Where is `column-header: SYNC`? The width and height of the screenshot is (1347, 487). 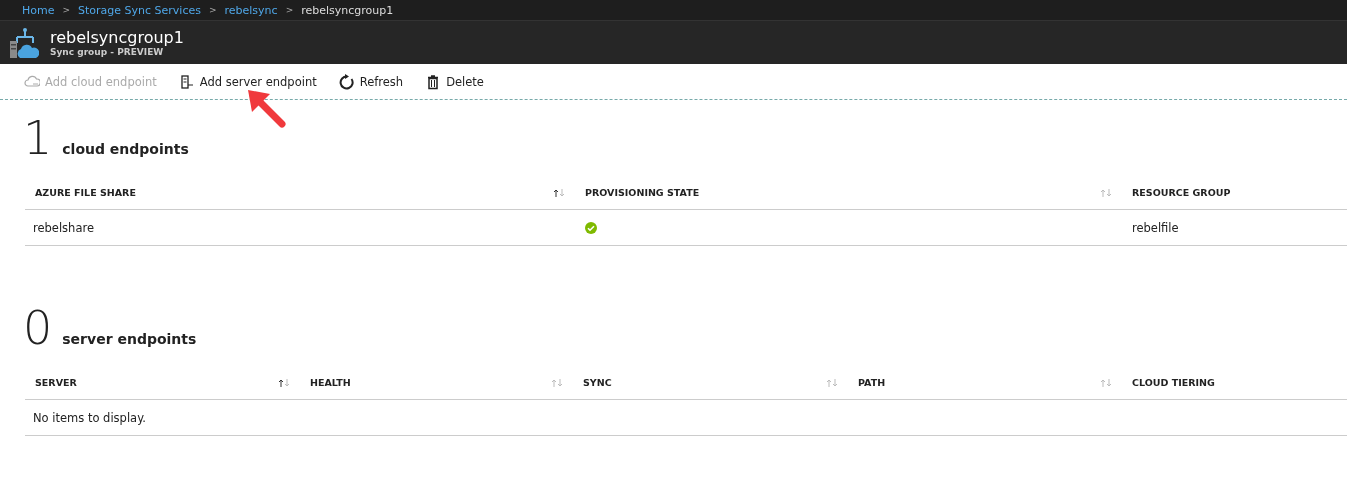 column-header: SYNC is located at coordinates (597, 382).